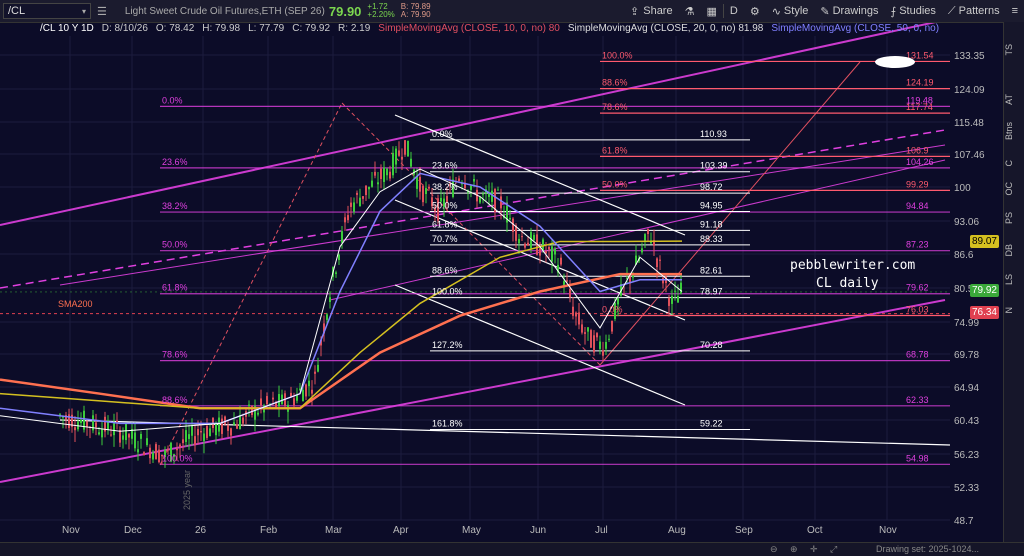  Describe the element at coordinates (966, 323) in the screenshot. I see `y-tick-label: 74.99` at that location.